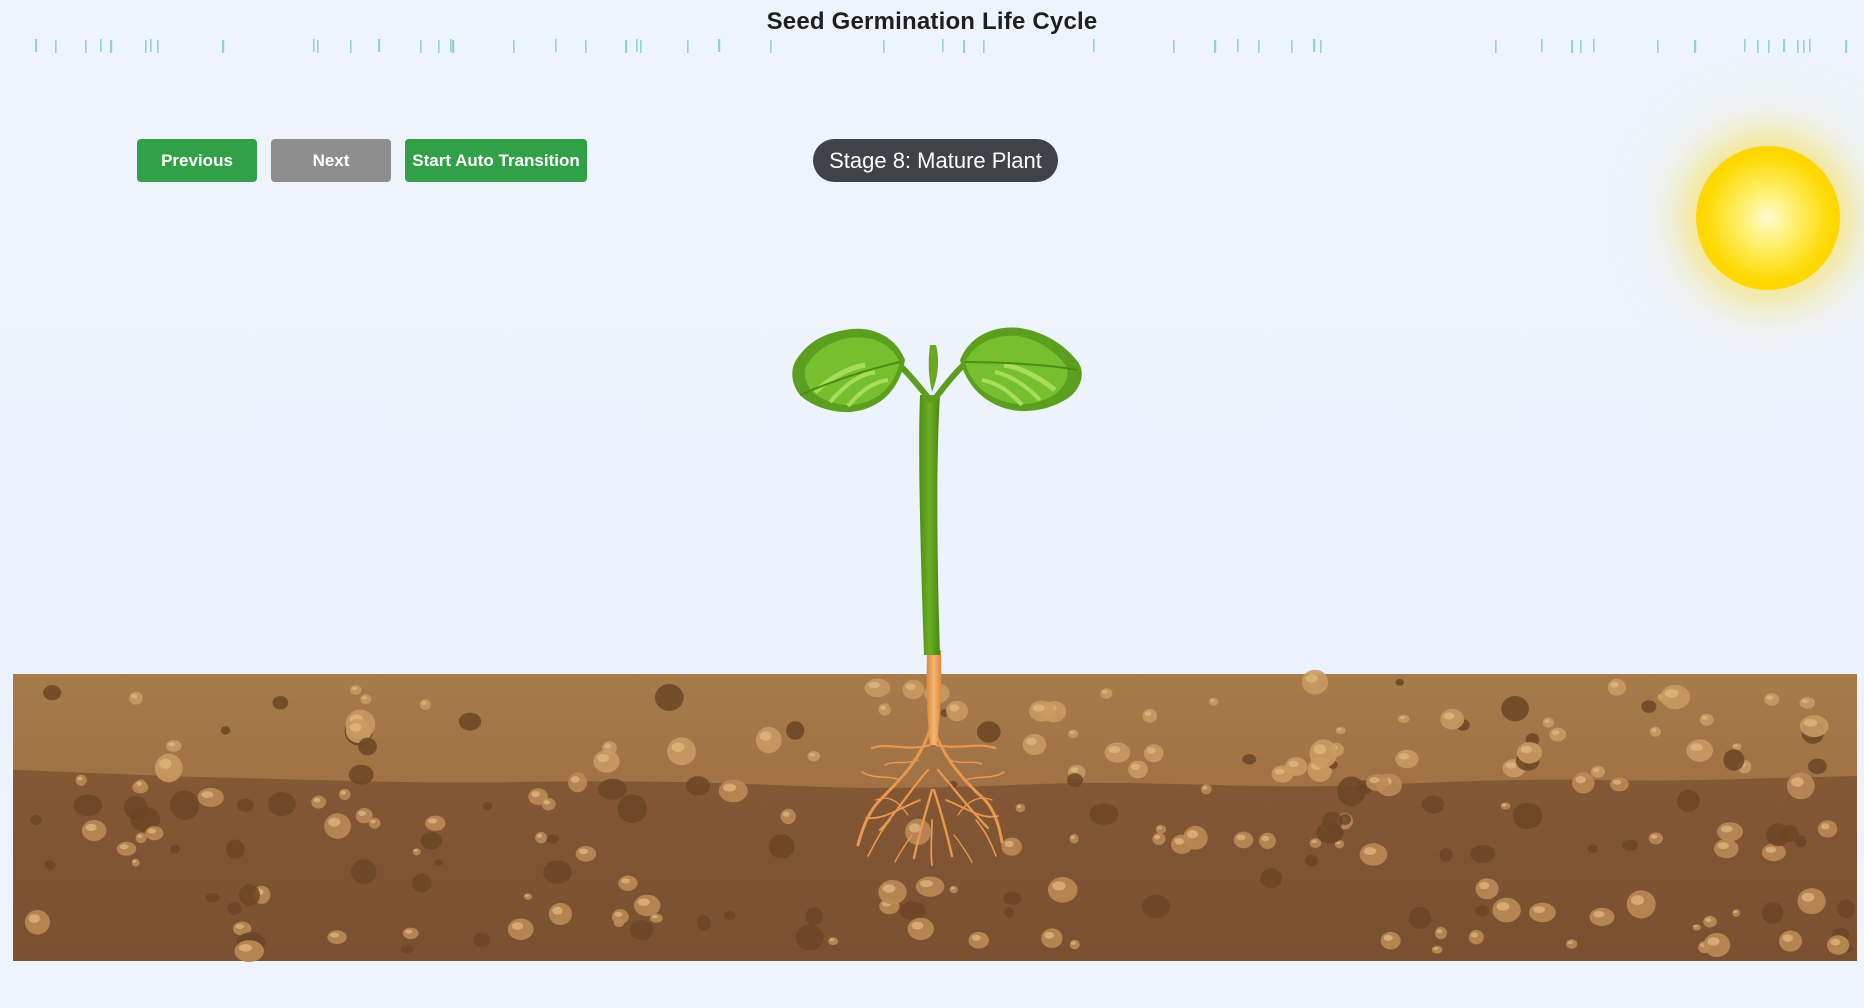 This screenshot has height=1008, width=1864. I want to click on right-leaf-icon, so click(1021, 369).